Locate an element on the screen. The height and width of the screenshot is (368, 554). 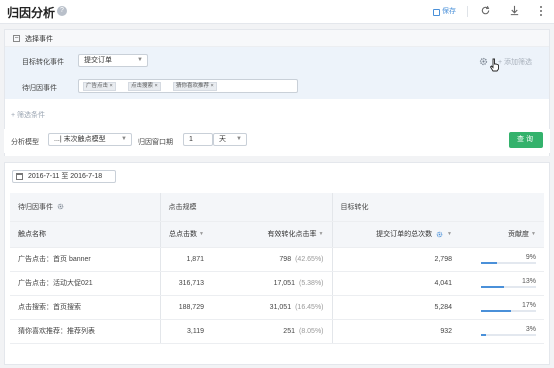
event-tag: 点击搜索 × is located at coordinates (144, 86).